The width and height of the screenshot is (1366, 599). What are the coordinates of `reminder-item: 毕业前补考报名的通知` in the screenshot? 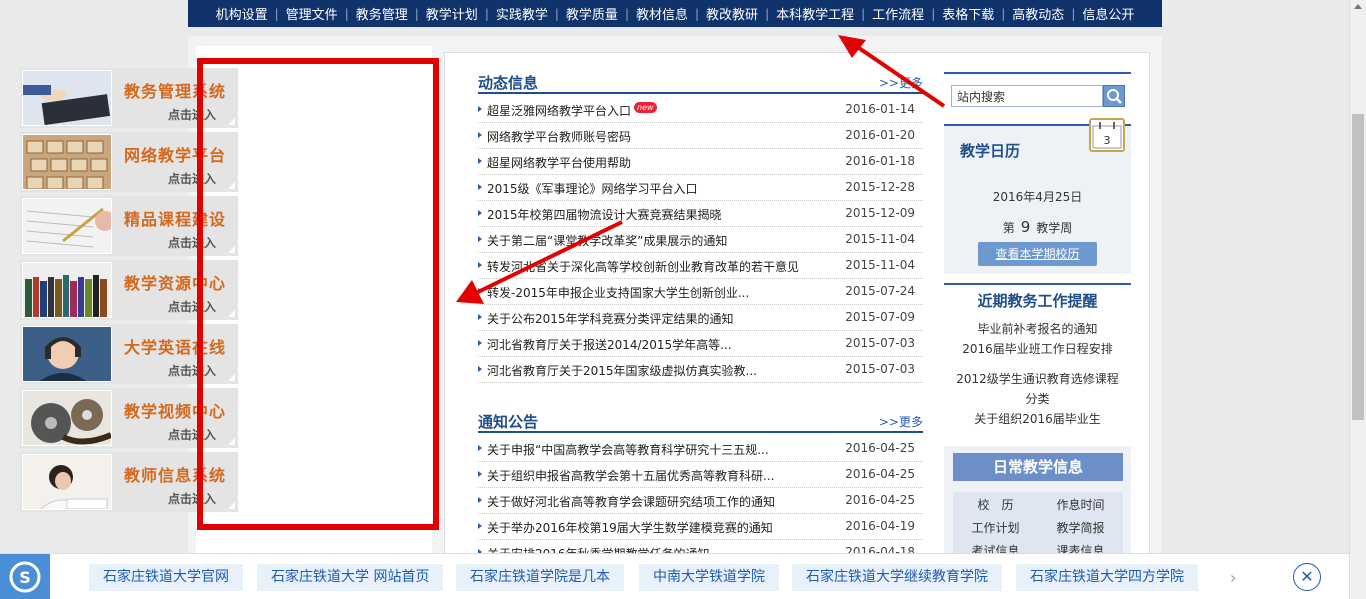 It's located at (1037, 329).